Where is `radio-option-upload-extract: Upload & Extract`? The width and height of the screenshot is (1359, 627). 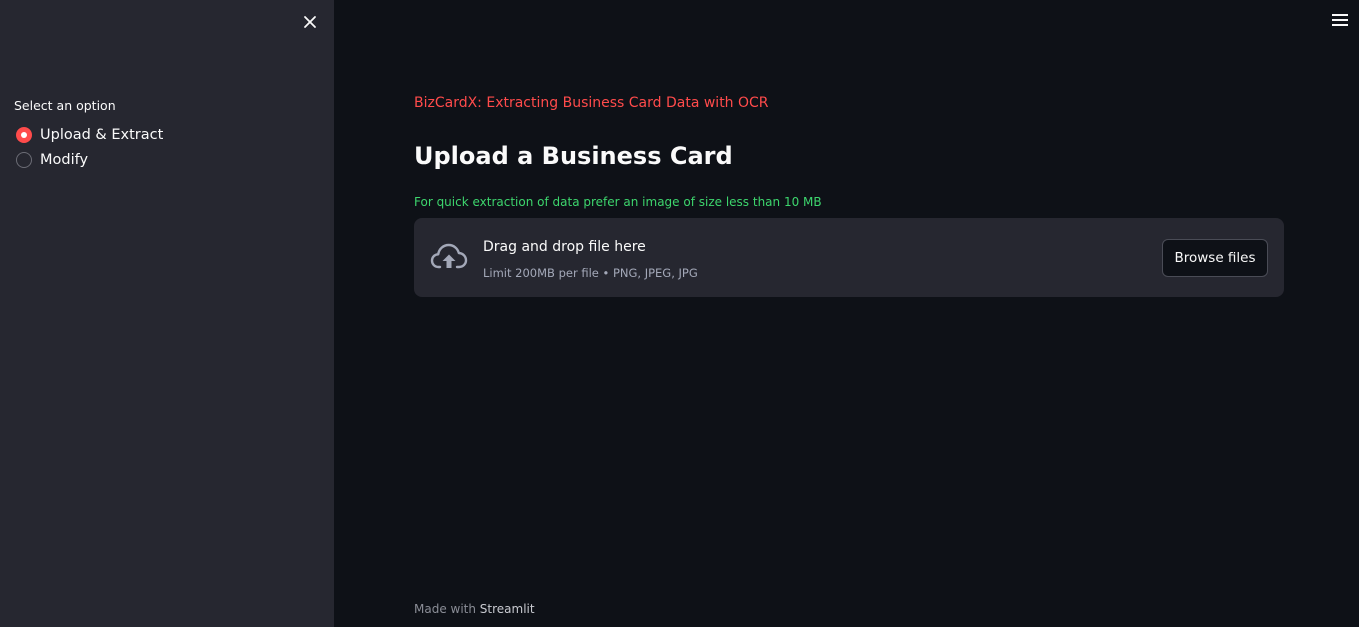
radio-option-upload-extract: Upload & Extract is located at coordinates (89, 135).